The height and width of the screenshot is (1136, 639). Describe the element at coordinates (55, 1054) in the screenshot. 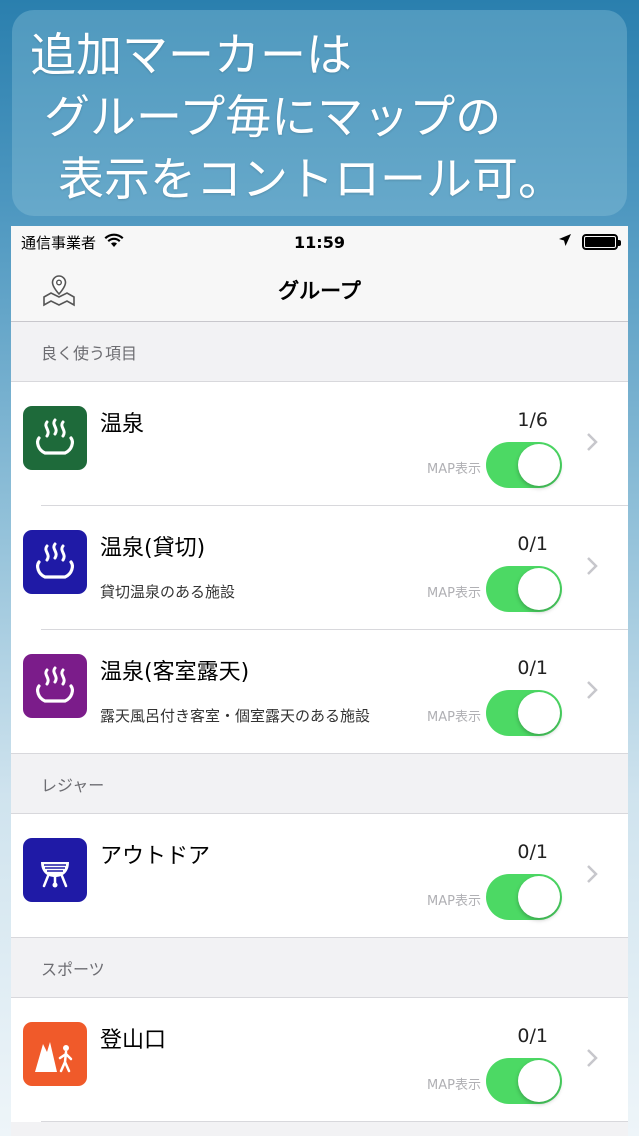

I see `mountain-hiker-icon` at that location.